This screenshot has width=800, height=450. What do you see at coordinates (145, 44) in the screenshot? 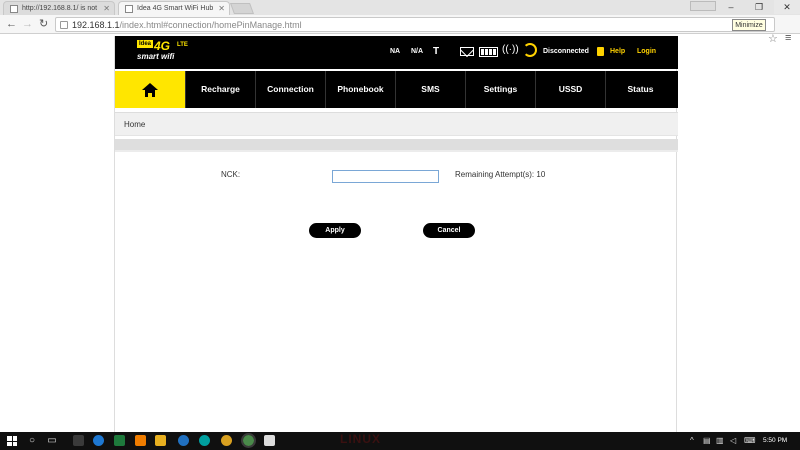
I see `logo-idea: Idea` at bounding box center [145, 44].